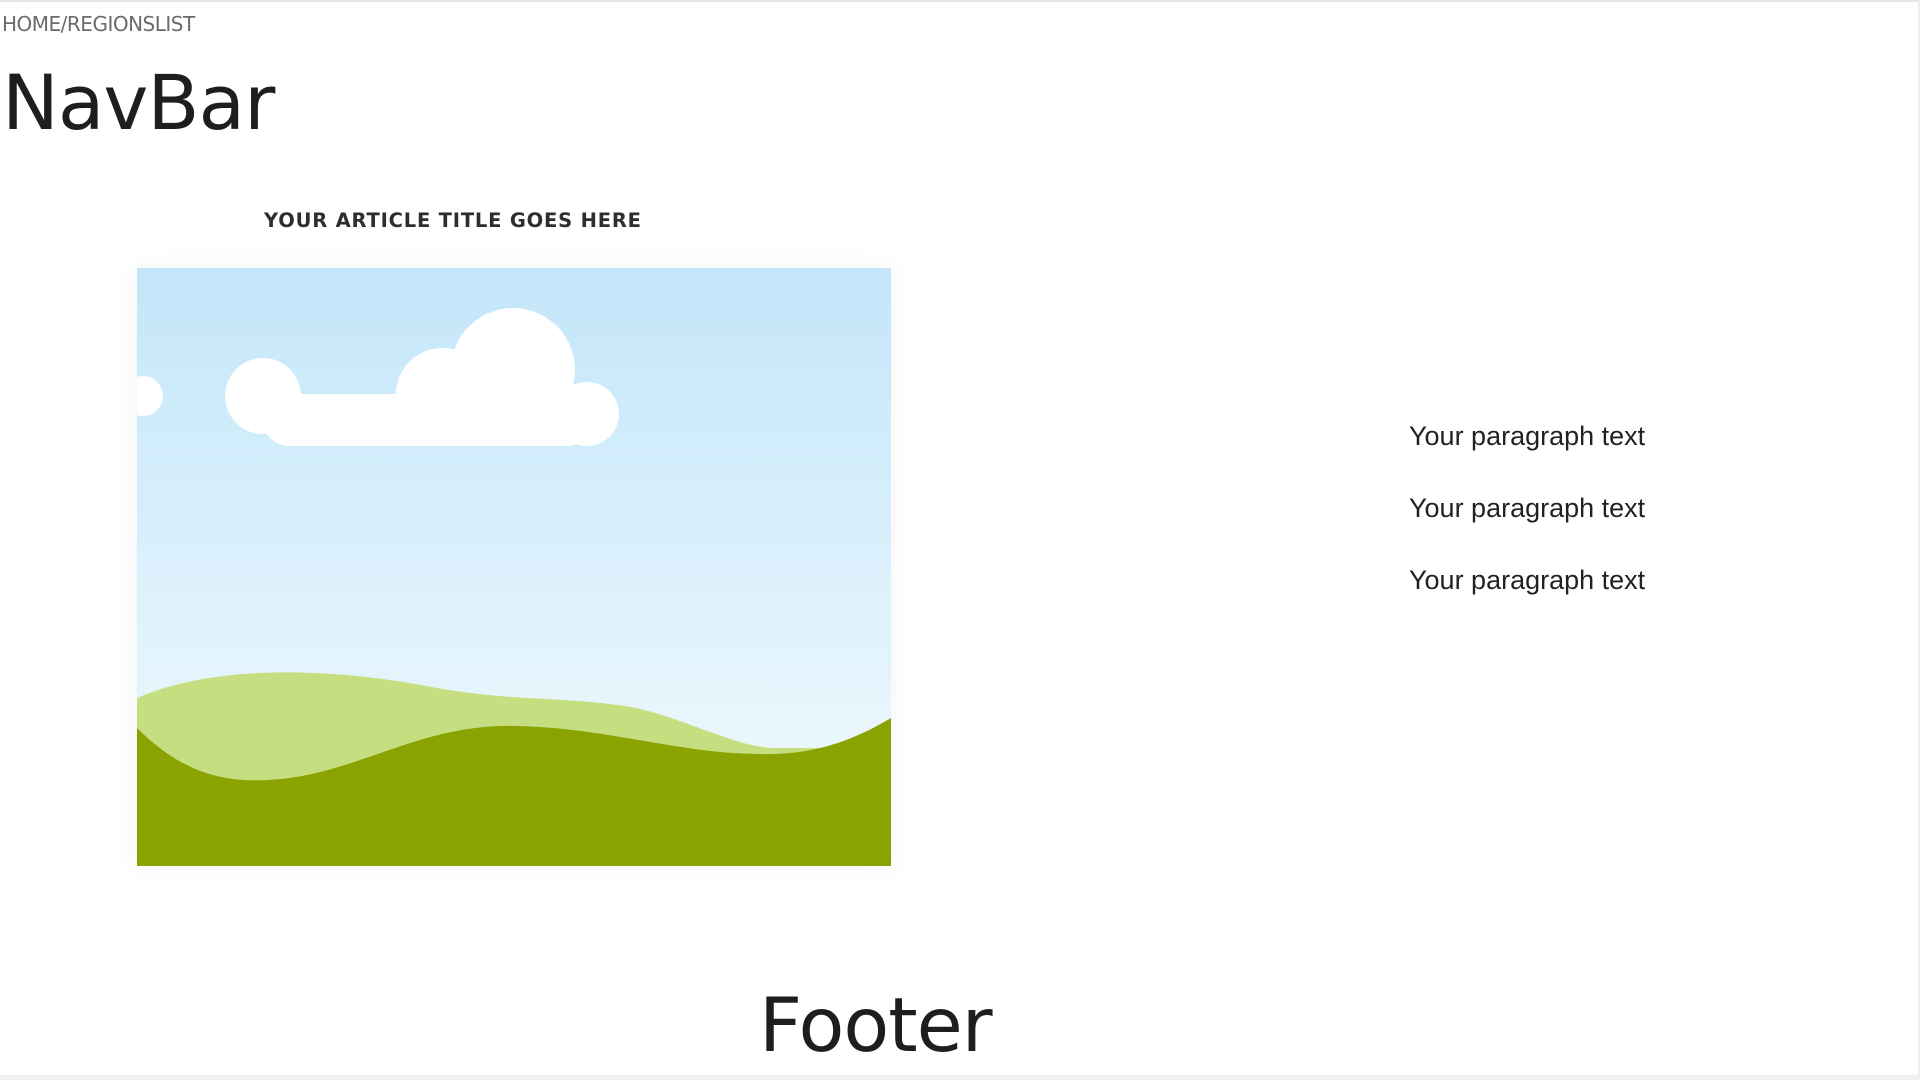 The image size is (1920, 1080). Describe the element at coordinates (876, 1025) in the screenshot. I see `footer-title: Footer` at that location.